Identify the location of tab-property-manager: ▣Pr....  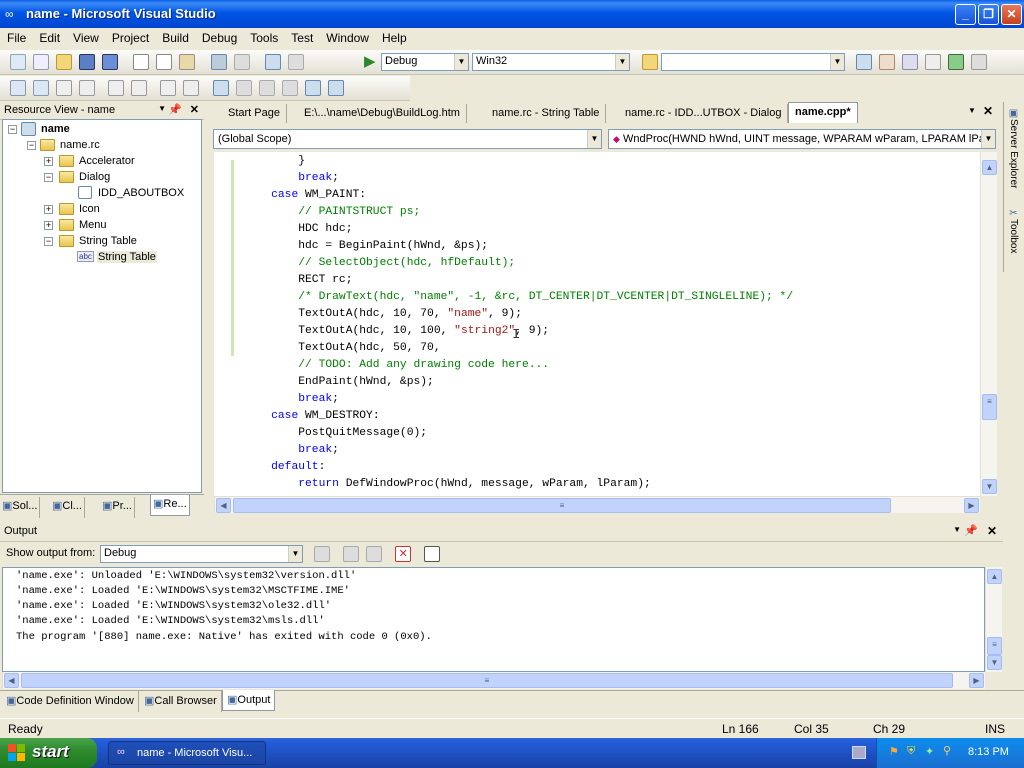
(117, 507).